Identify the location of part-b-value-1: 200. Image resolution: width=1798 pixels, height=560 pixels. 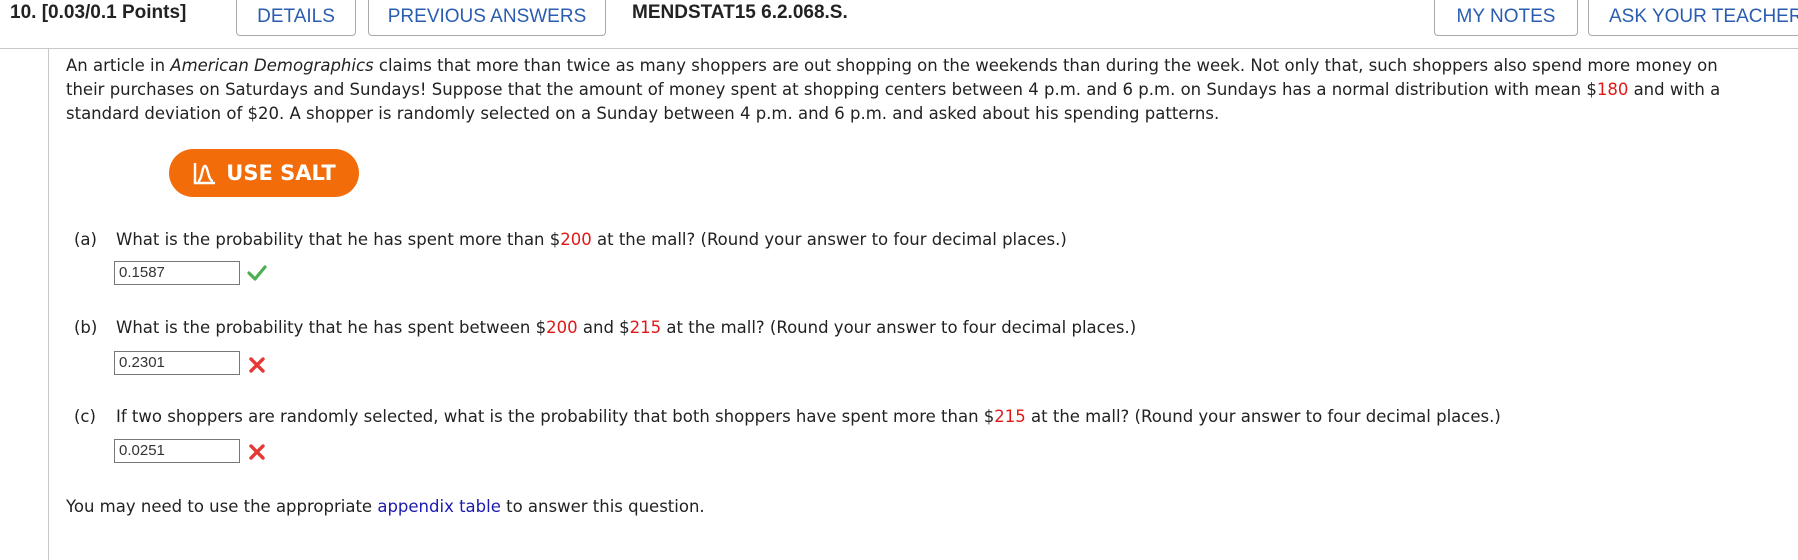
(562, 327).